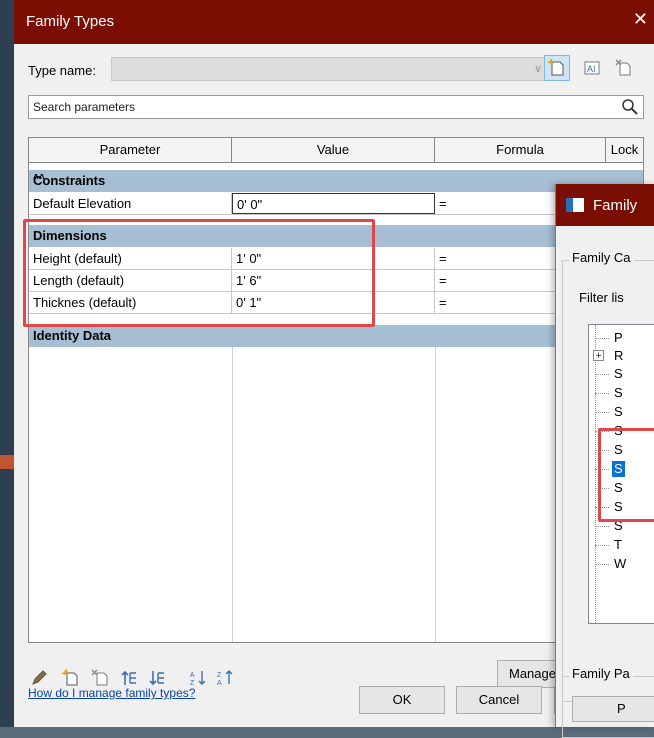 The height and width of the screenshot is (738, 654). Describe the element at coordinates (84, 107) in the screenshot. I see `search-placeholder: Search parameters` at that location.